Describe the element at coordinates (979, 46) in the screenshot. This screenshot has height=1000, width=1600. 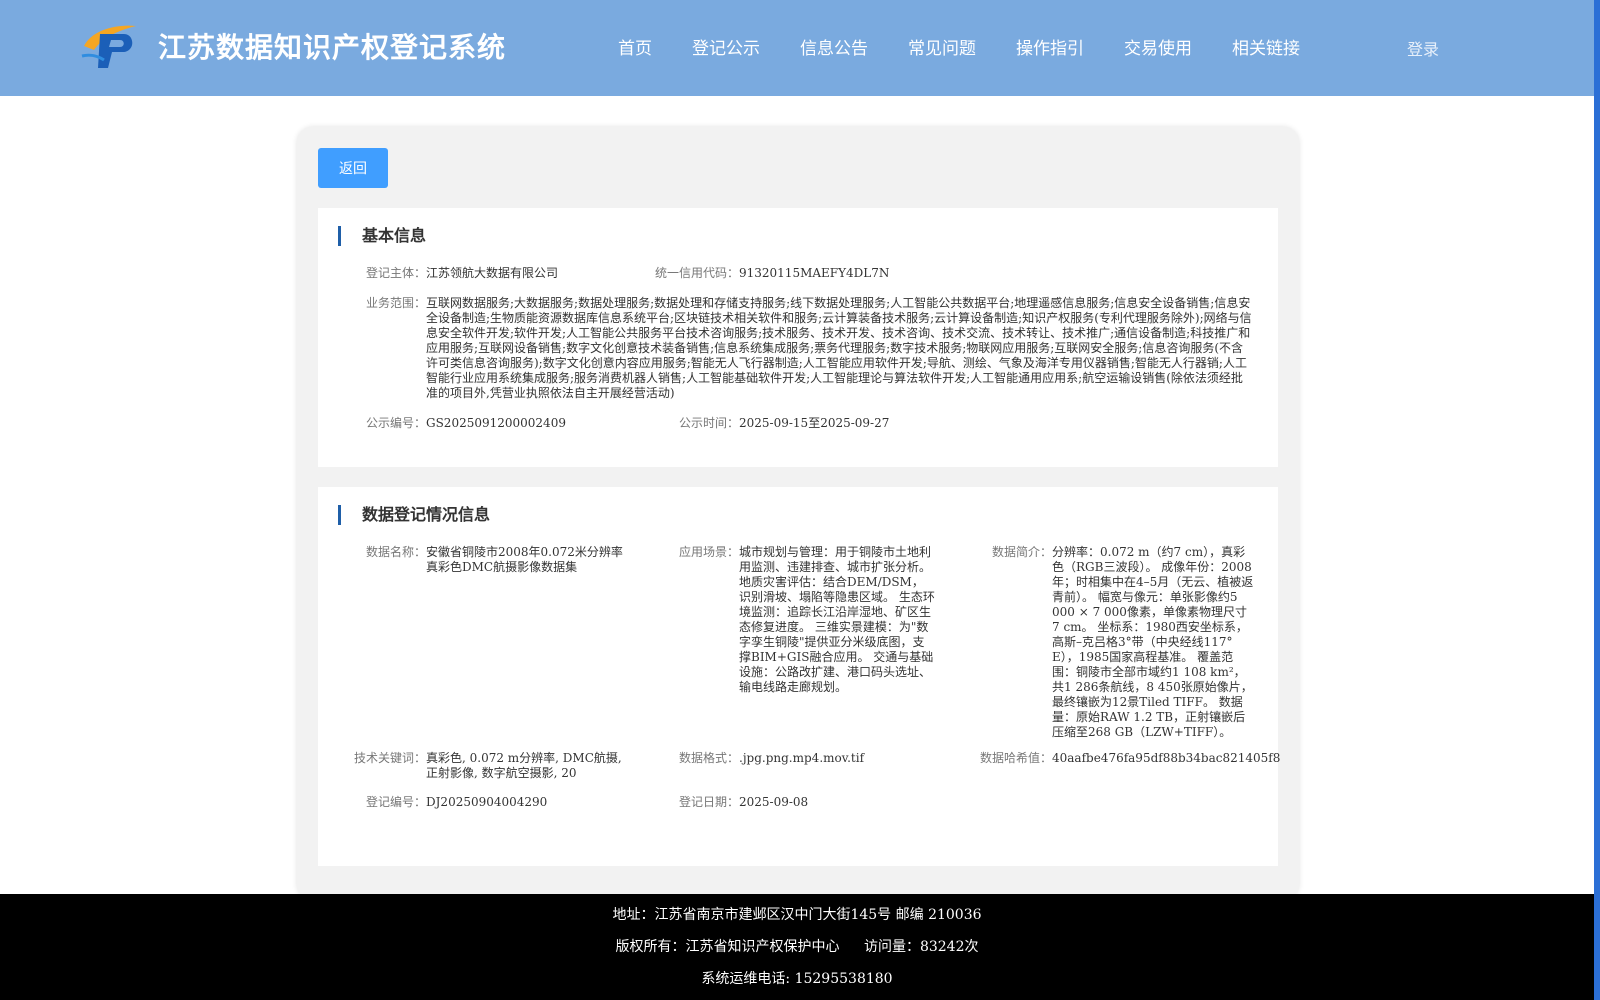
I see `main-nav: 首页 登记公示 信息公告 常见问题 操作指引 交易使用 相关链接` at that location.